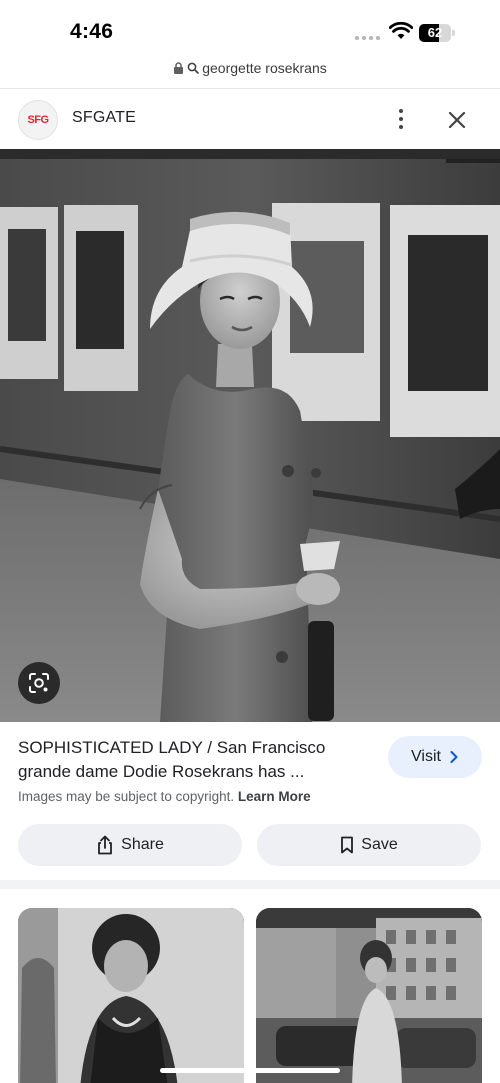 The width and height of the screenshot is (500, 1083). I want to click on search-icon, so click(193, 68).